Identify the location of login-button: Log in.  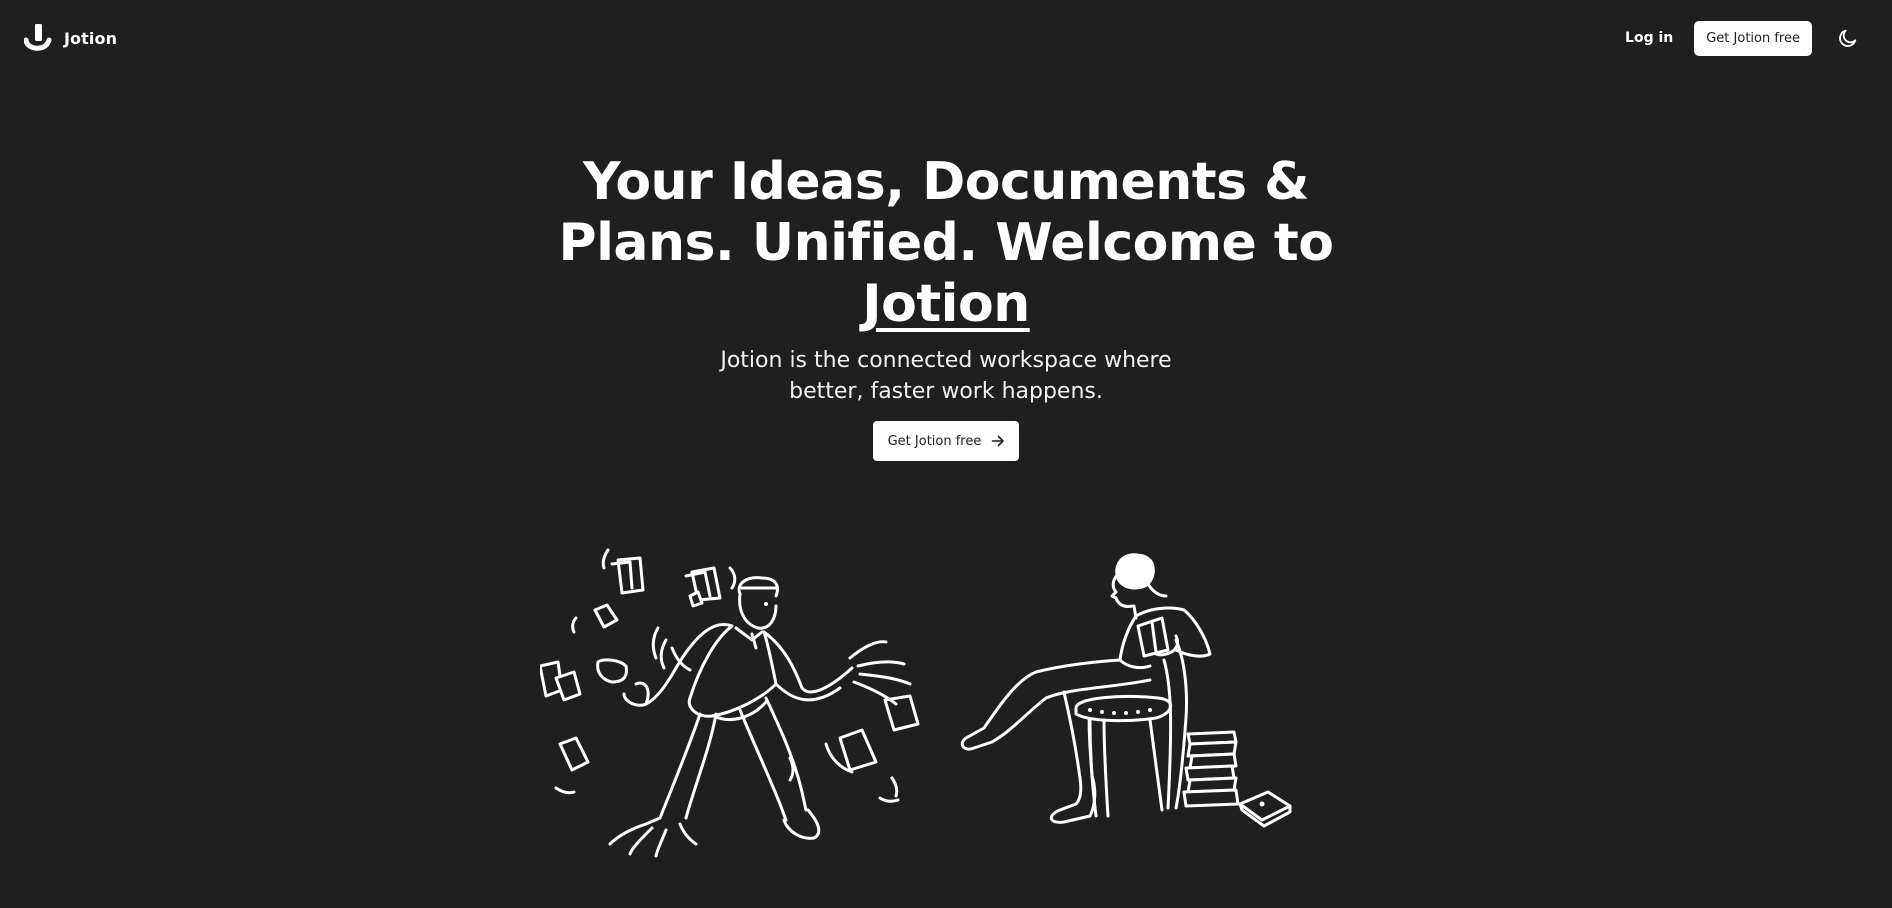
(1649, 38).